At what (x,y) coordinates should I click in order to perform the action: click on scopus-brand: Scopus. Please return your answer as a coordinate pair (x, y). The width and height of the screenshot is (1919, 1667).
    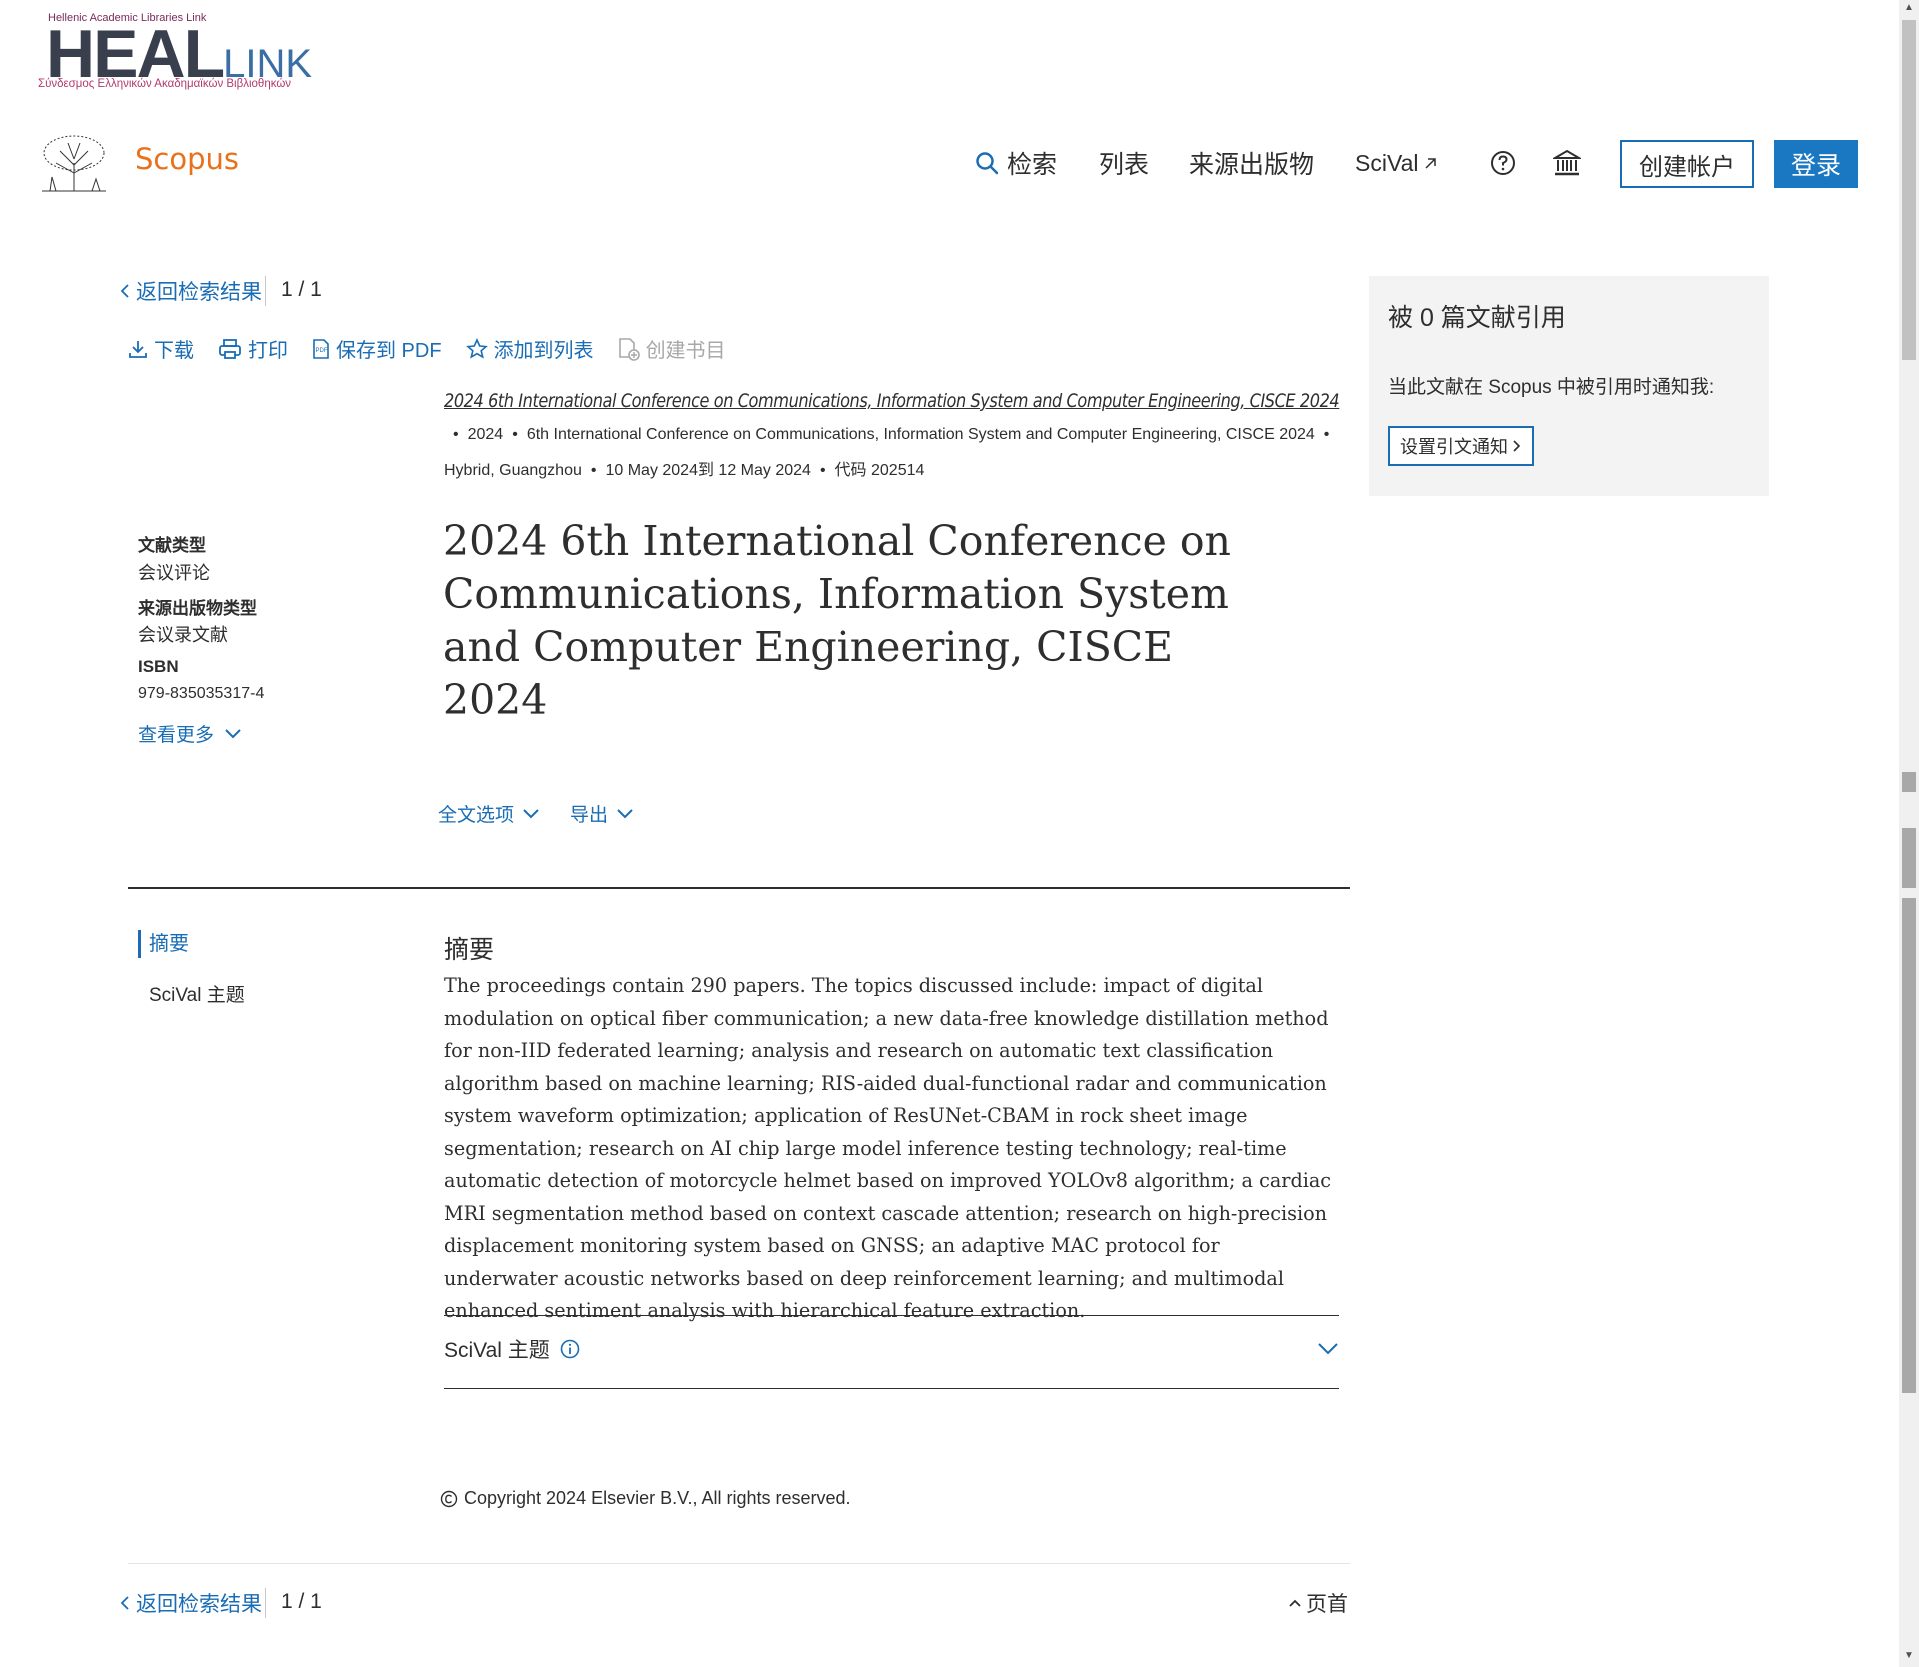
    Looking at the image, I should click on (187, 159).